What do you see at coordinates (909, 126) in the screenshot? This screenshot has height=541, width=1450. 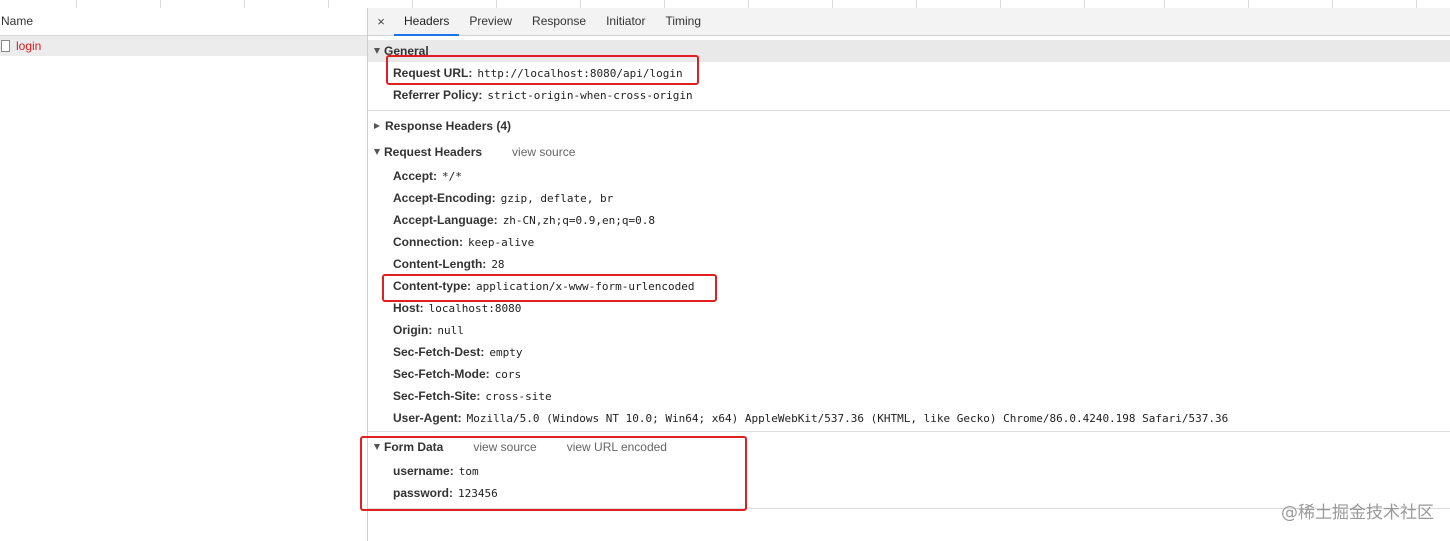 I see `response-headers-section-header: Response Headers (4)` at bounding box center [909, 126].